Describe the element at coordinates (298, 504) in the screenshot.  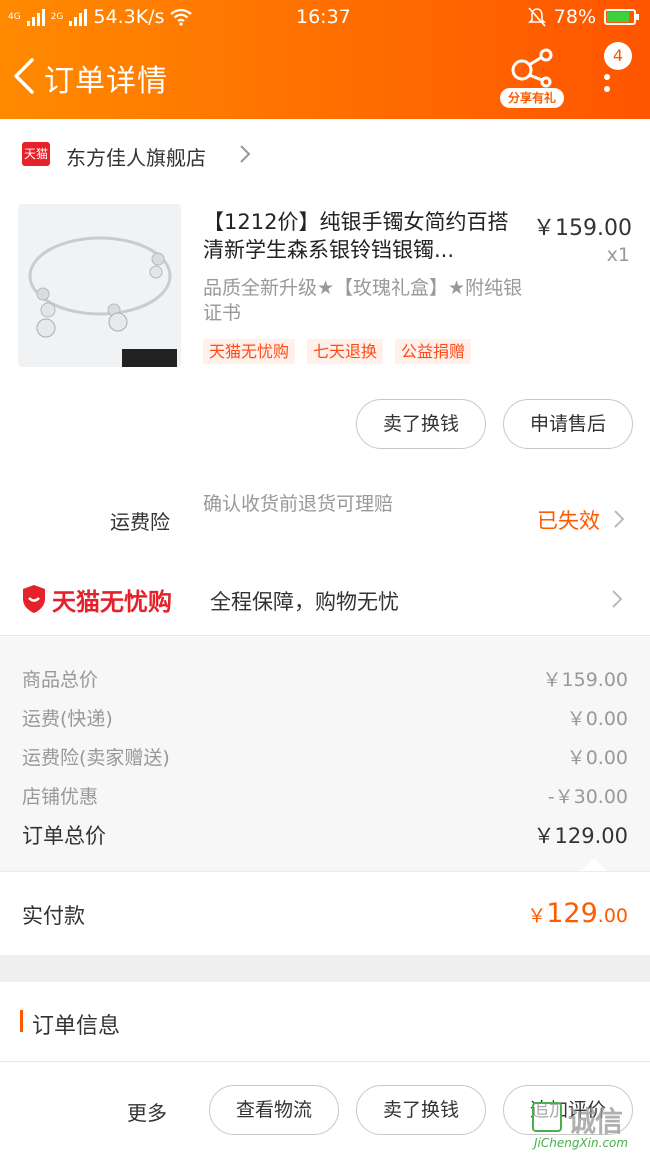
I see `shipping-insurance-desc: 确认收货前退货可理赔` at that location.